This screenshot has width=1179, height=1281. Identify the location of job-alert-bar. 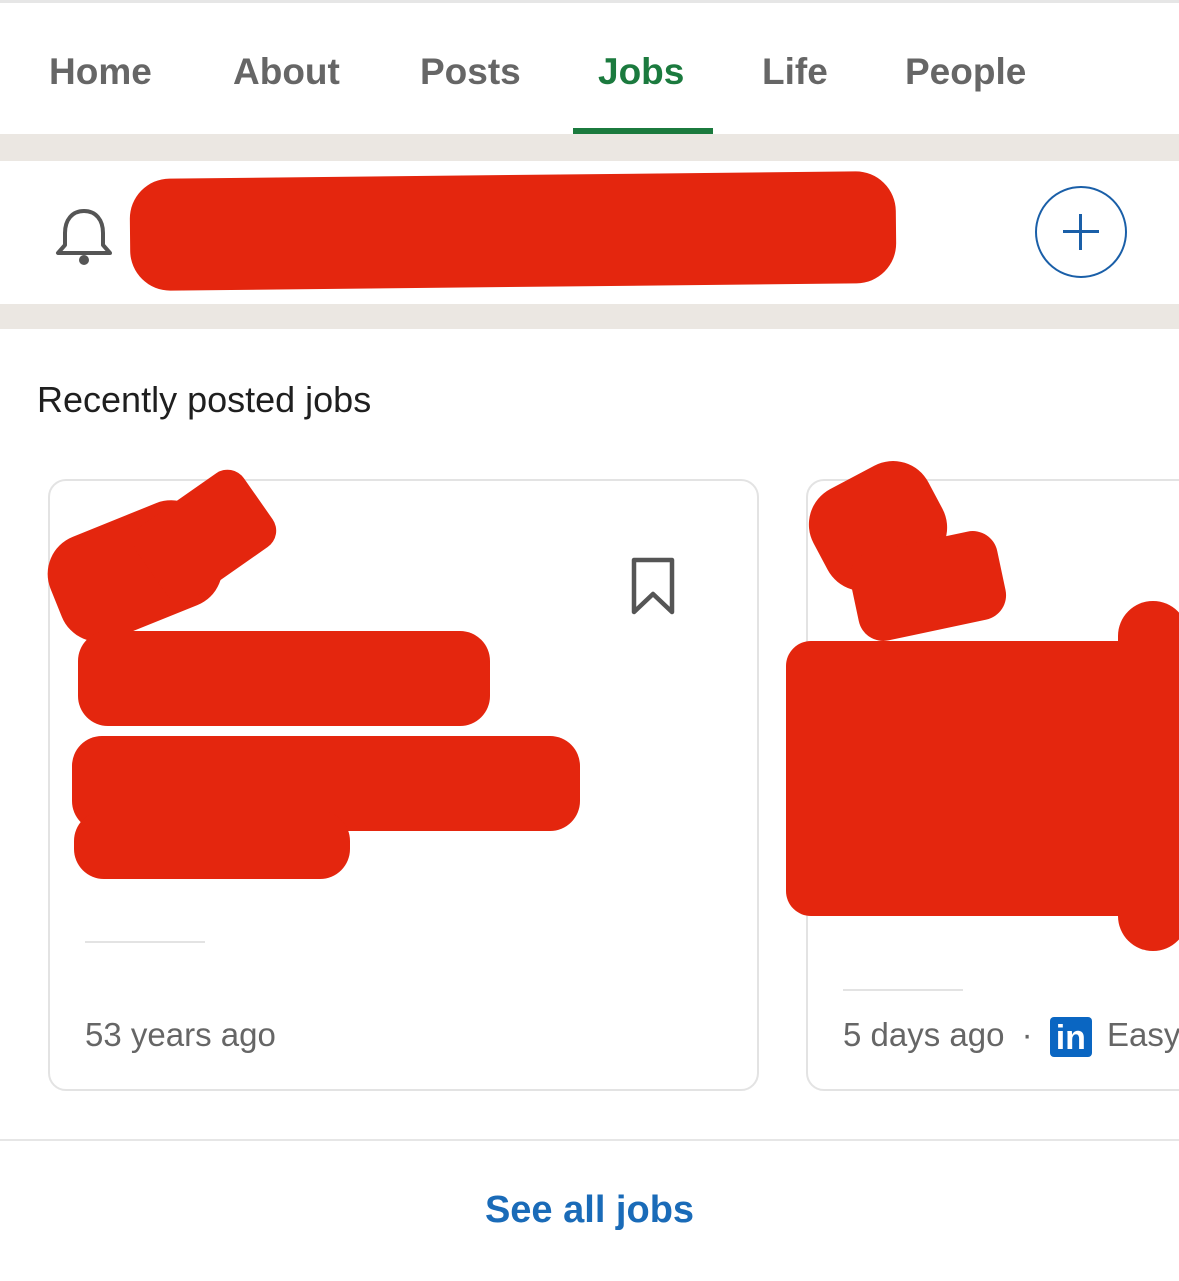
(589, 232).